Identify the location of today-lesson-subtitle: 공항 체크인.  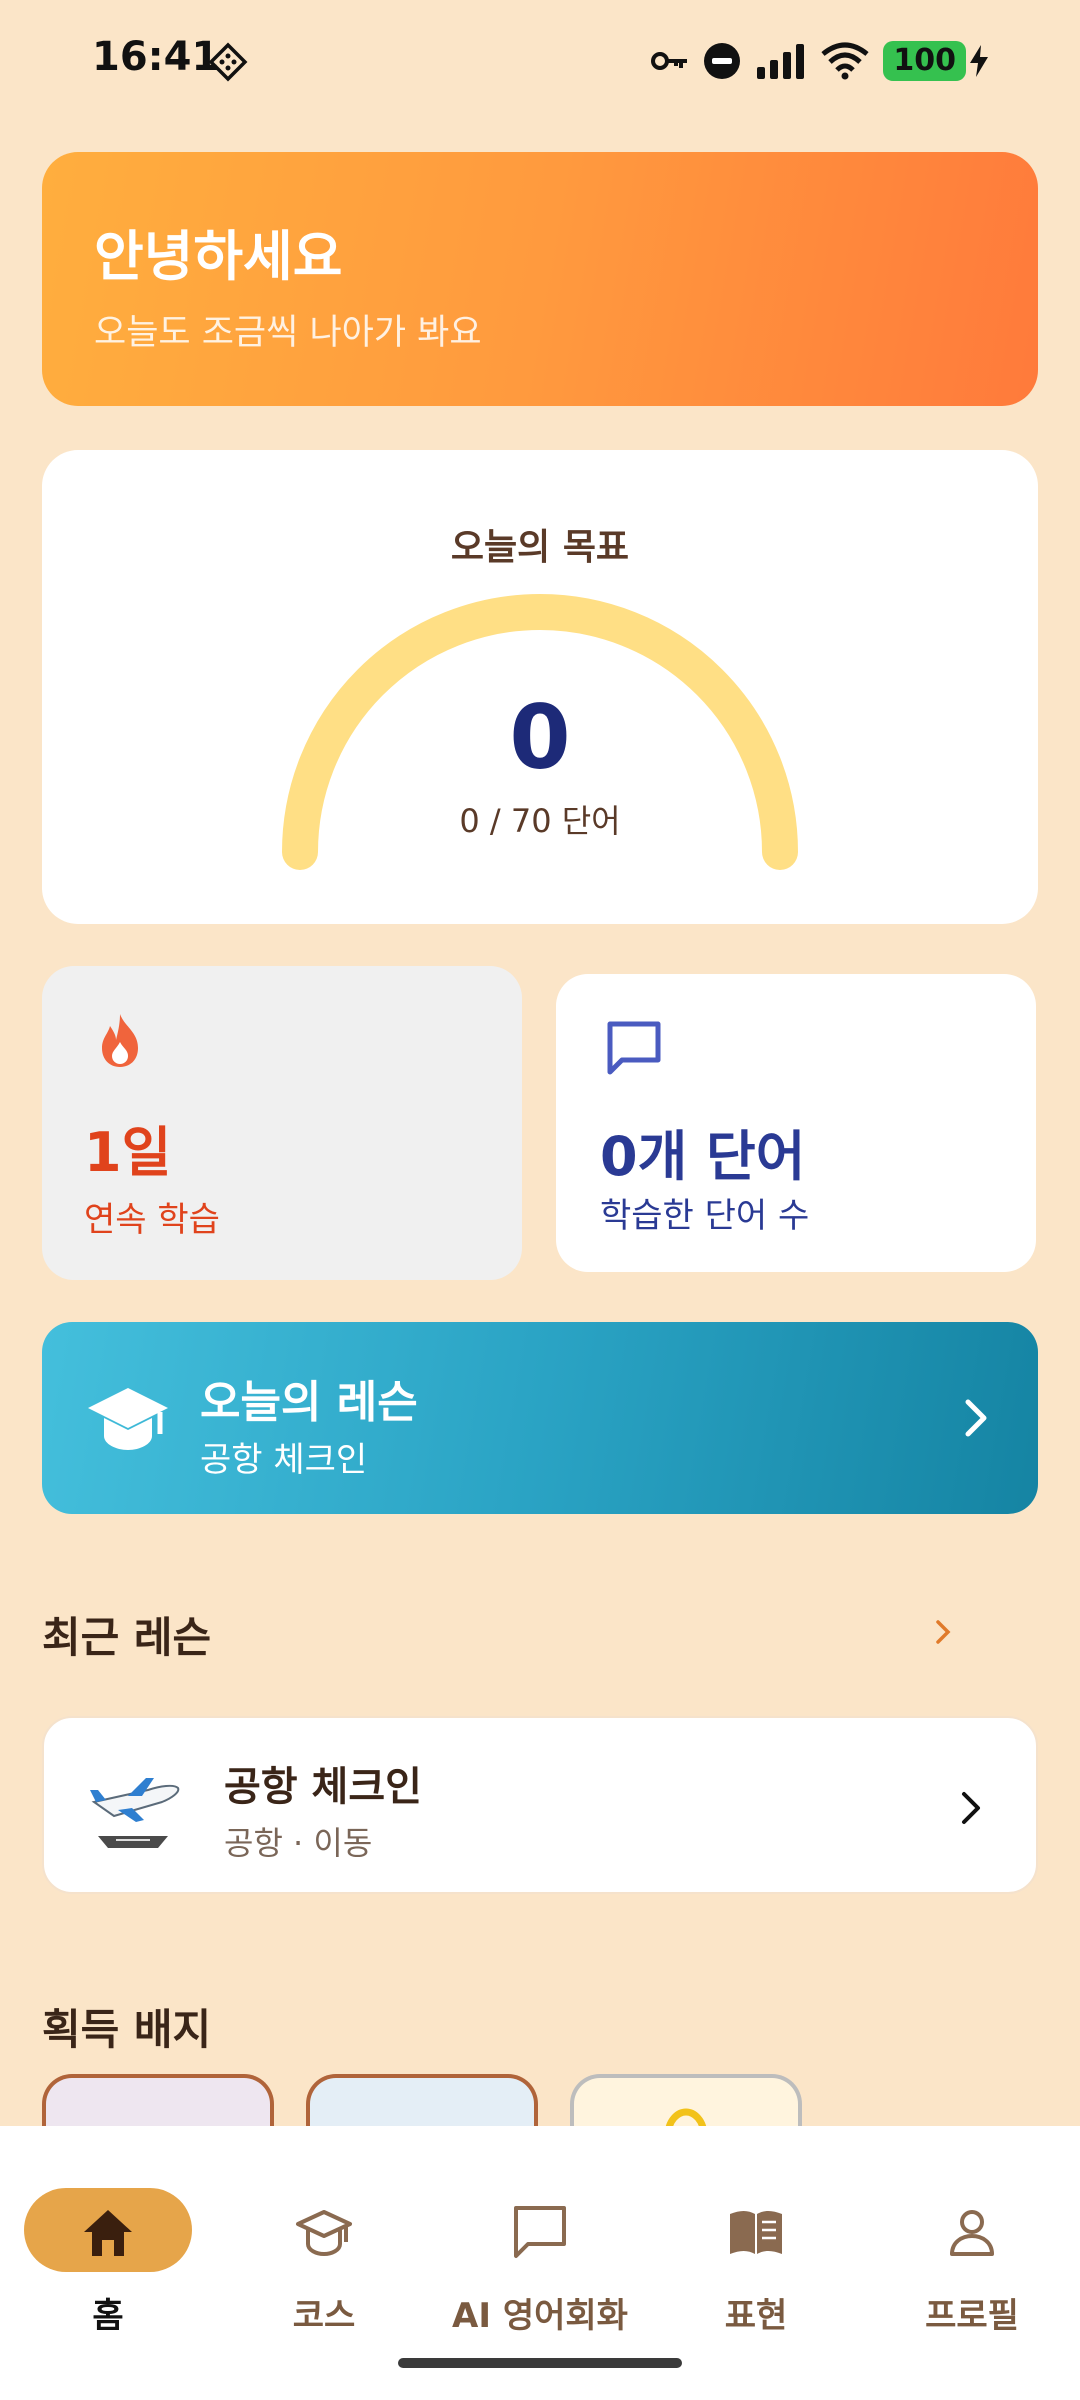
(284, 1460).